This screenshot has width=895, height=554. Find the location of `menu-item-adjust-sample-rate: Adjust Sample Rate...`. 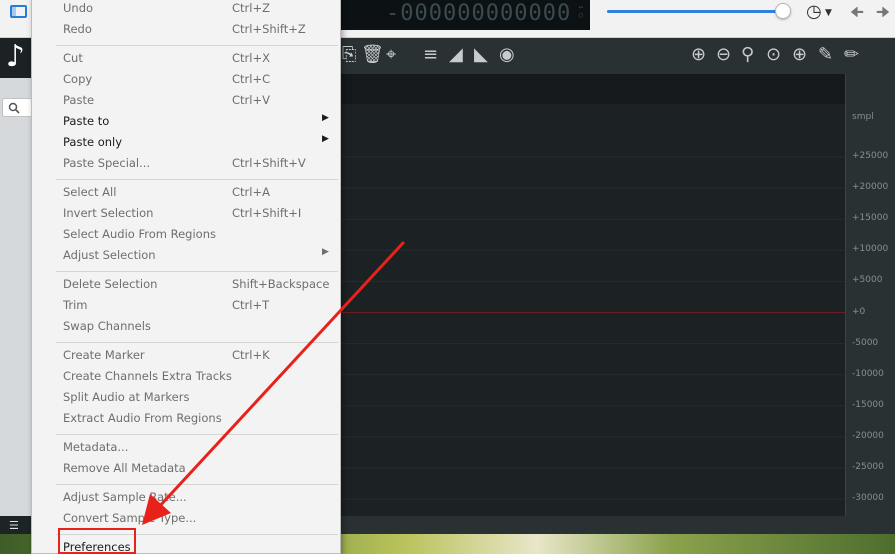

menu-item-adjust-sample-rate: Adjust Sample Rate... is located at coordinates (186, 497).